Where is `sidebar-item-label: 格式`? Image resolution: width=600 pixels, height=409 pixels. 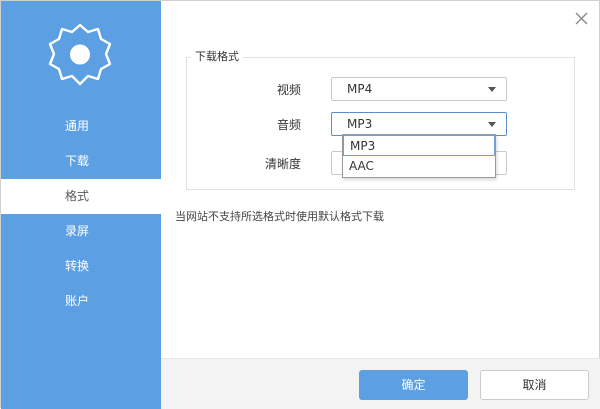
sidebar-item-label: 格式 is located at coordinates (77, 196).